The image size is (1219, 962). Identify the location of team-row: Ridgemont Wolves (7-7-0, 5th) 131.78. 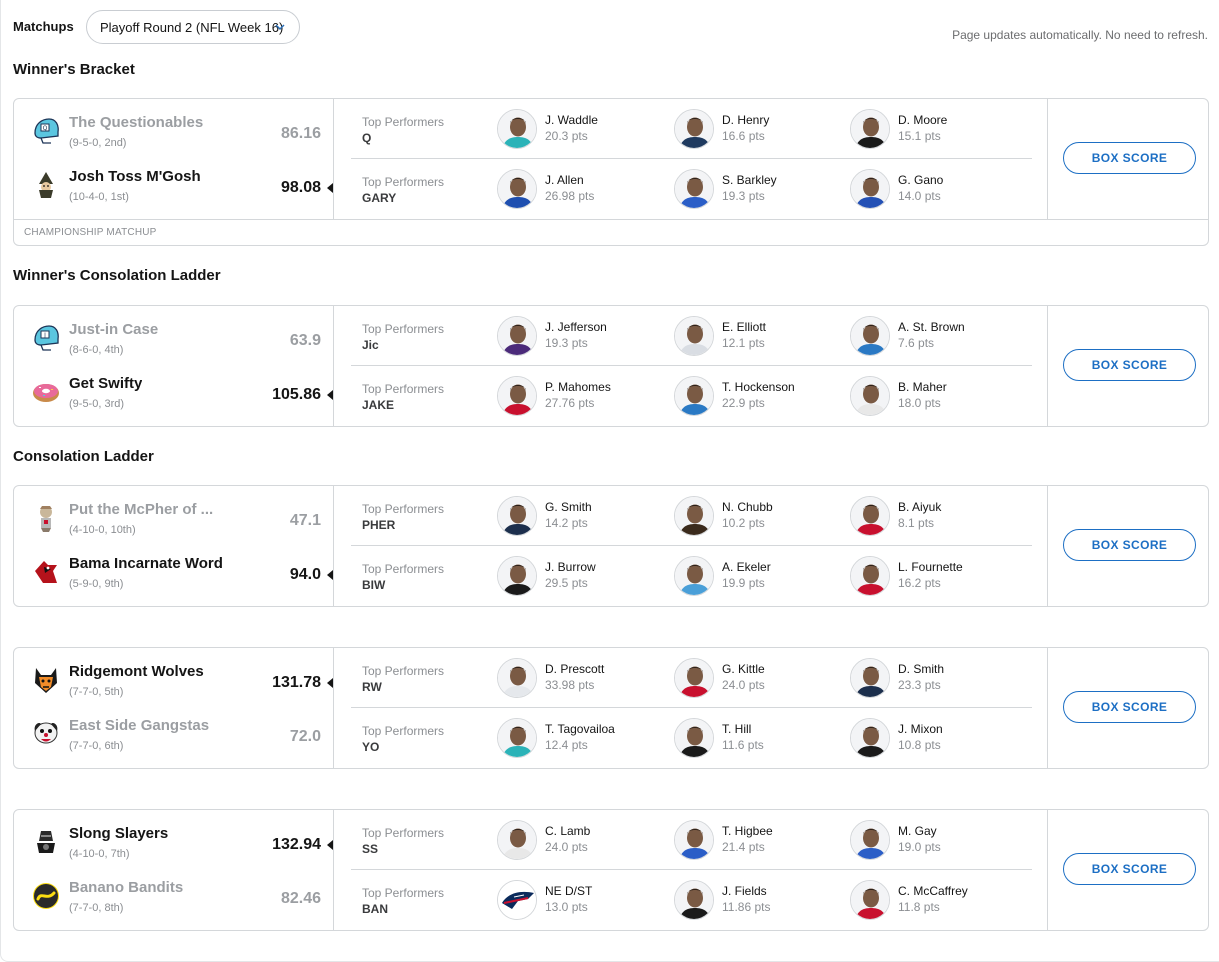
(174, 681).